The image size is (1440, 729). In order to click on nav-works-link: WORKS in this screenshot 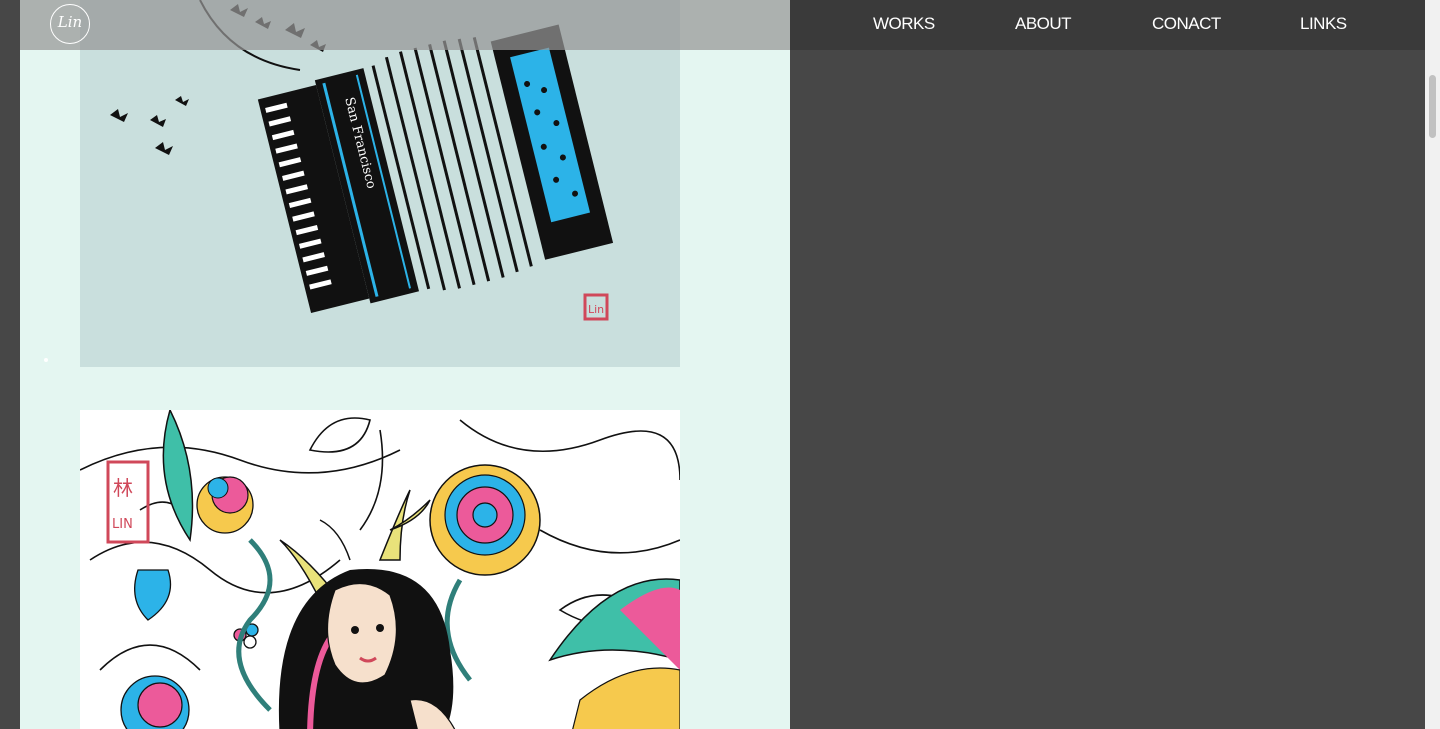, I will do `click(904, 25)`.